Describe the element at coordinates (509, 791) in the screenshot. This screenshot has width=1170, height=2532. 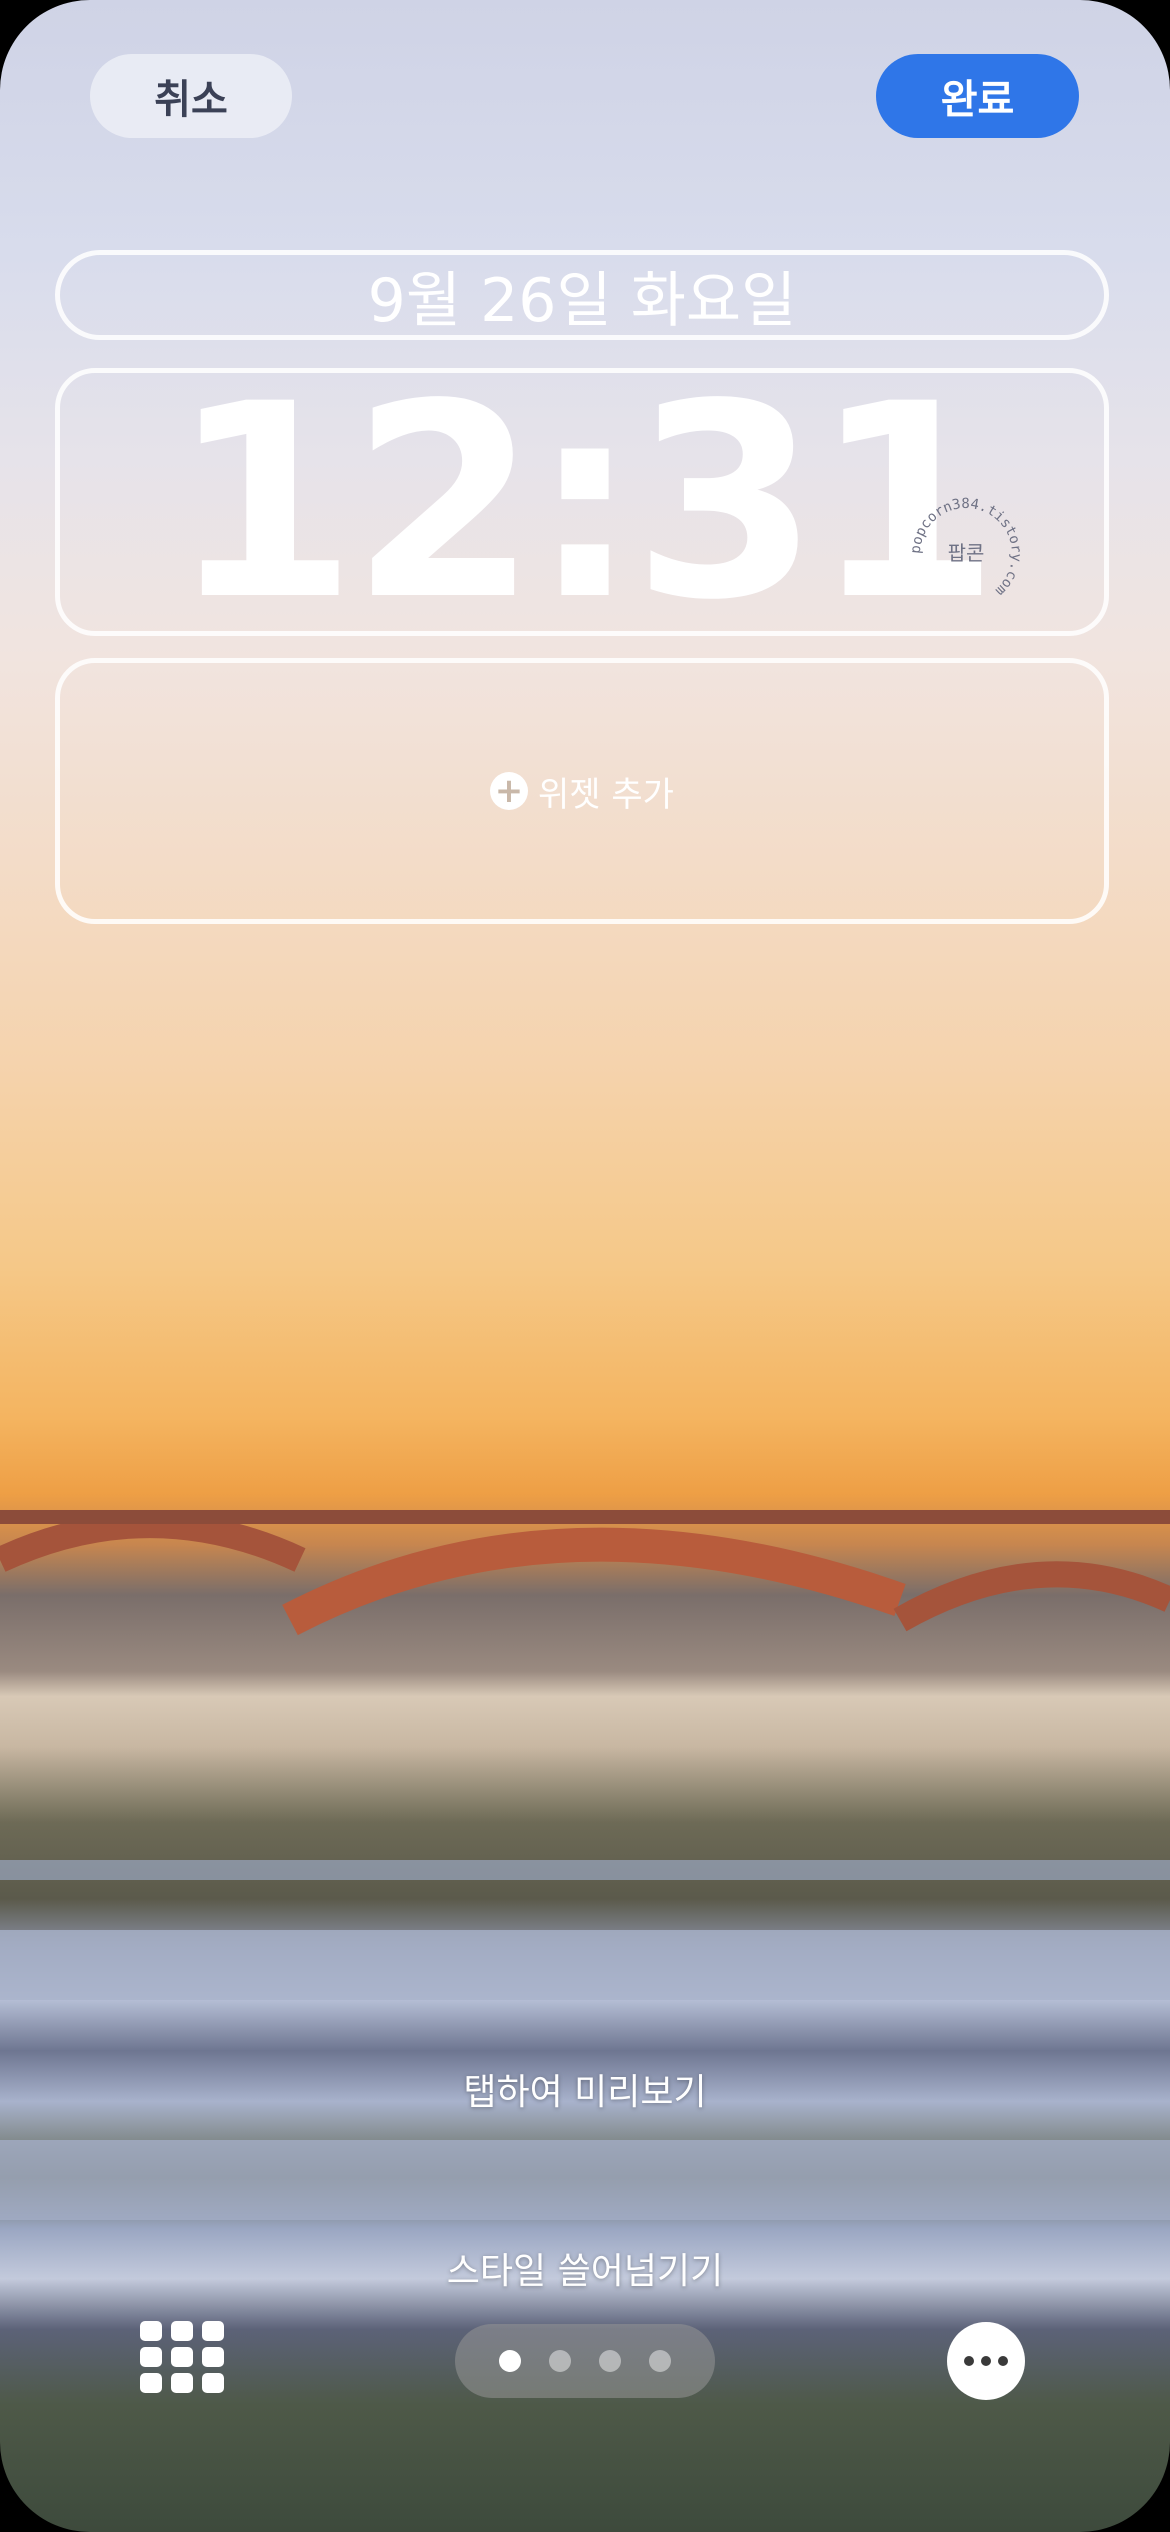
I see `plus-circle-icon: +` at that location.